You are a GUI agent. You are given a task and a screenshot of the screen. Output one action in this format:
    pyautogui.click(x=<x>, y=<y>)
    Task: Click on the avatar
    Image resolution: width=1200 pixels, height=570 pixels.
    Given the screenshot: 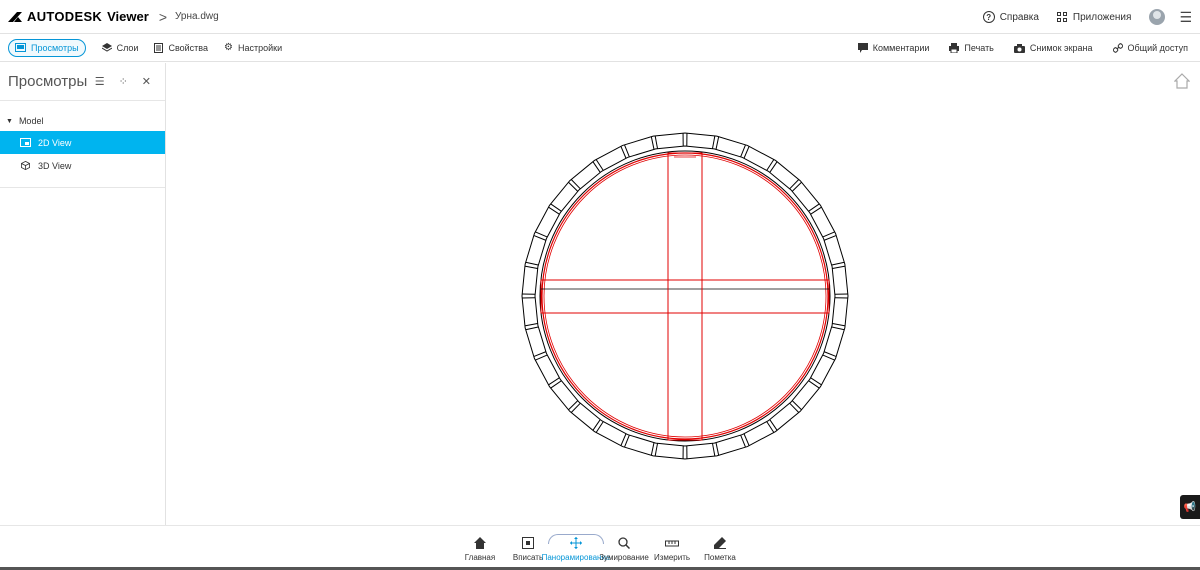 What is the action you would take?
    pyautogui.click(x=1157, y=17)
    